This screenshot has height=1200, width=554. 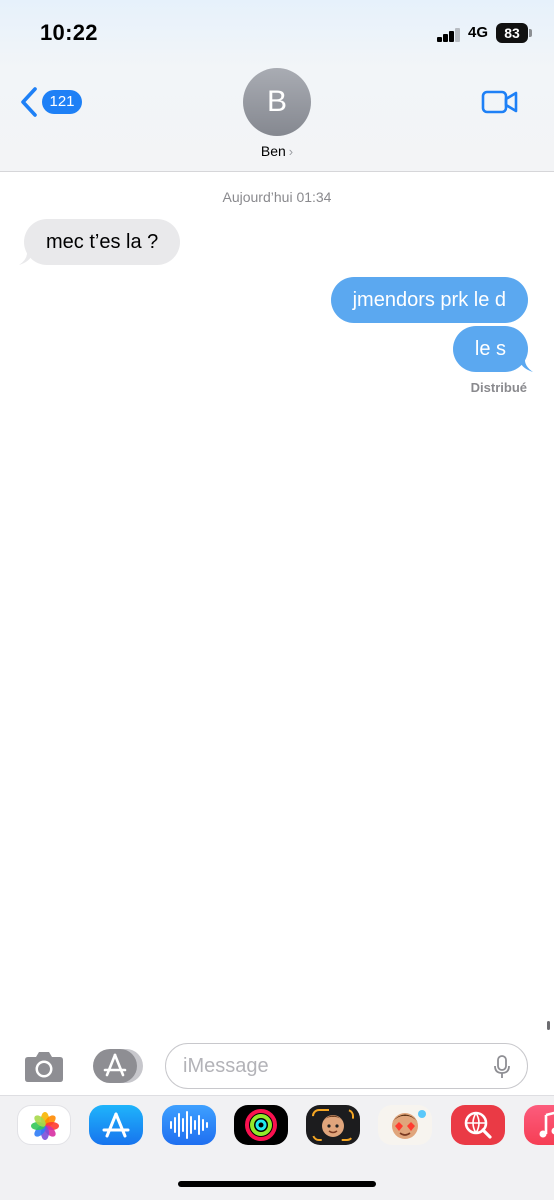 What do you see at coordinates (546, 1124) in the screenshot?
I see `music-note-icon` at bounding box center [546, 1124].